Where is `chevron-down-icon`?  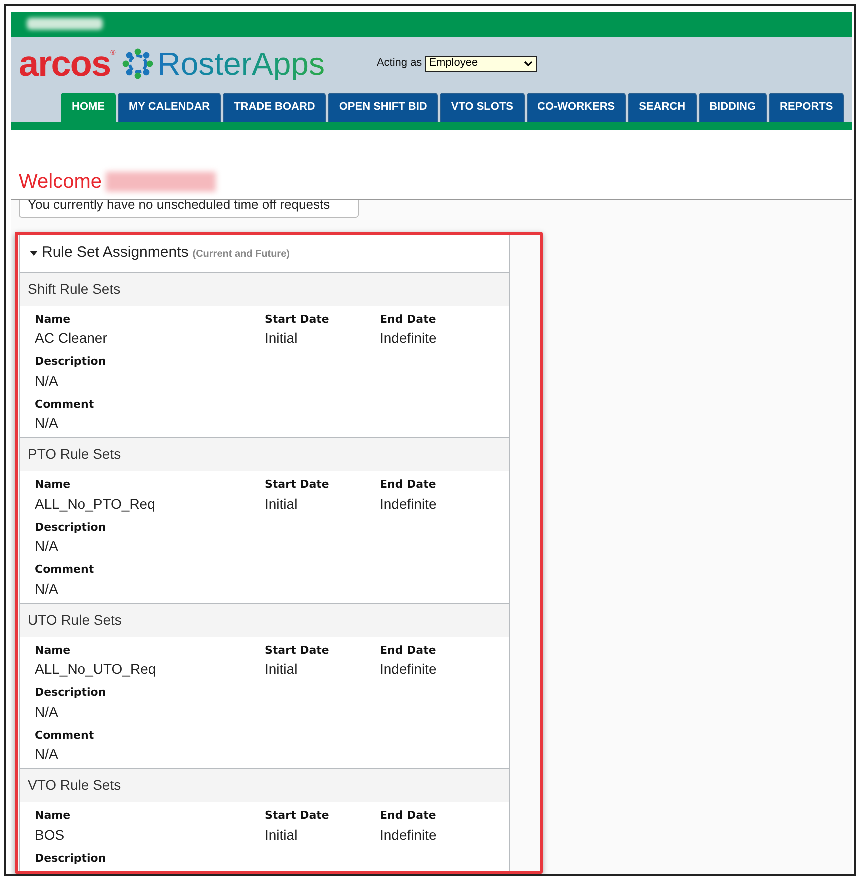 chevron-down-icon is located at coordinates (529, 63).